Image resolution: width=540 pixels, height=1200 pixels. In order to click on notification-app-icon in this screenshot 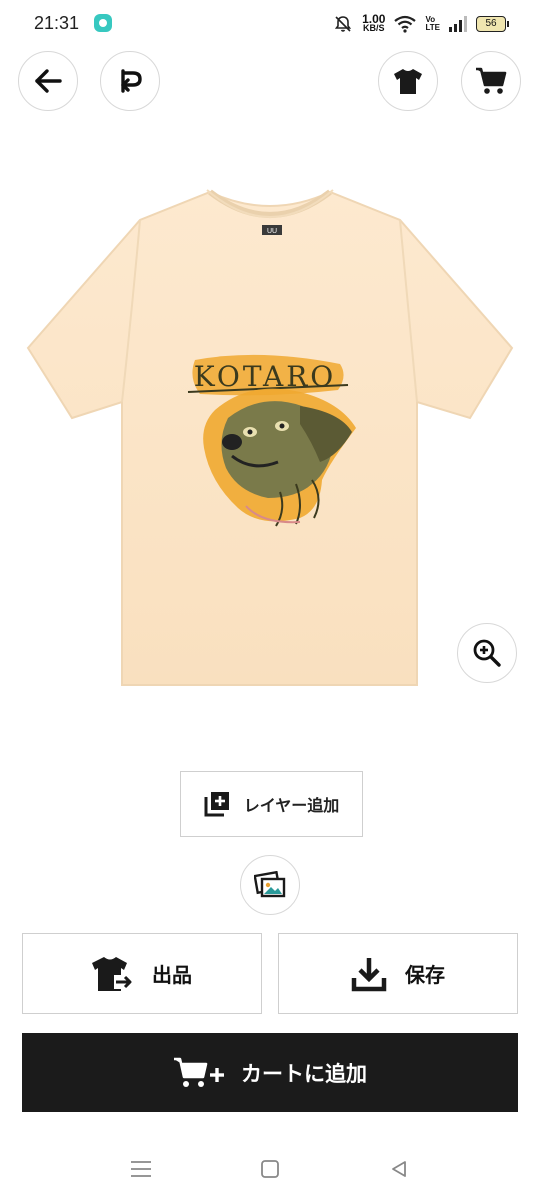, I will do `click(103, 23)`.